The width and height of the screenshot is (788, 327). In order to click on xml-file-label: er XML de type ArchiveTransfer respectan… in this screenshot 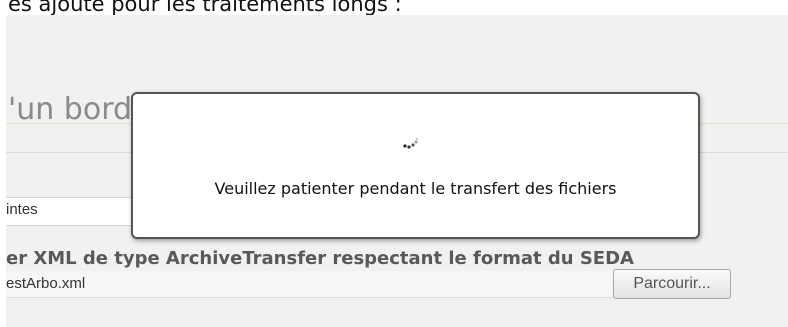, I will do `click(320, 258)`.